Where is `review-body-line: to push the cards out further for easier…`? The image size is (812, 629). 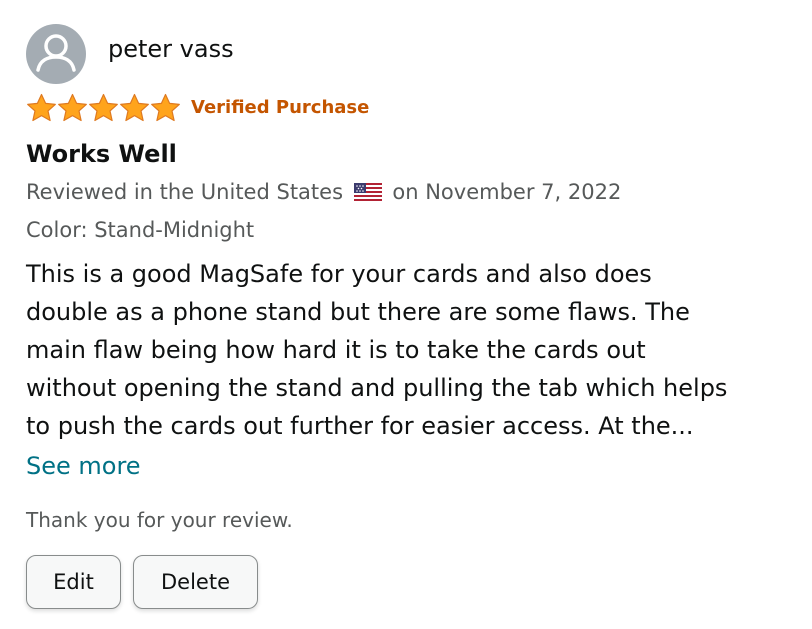 review-body-line: to push the cards out further for easier… is located at coordinates (360, 426).